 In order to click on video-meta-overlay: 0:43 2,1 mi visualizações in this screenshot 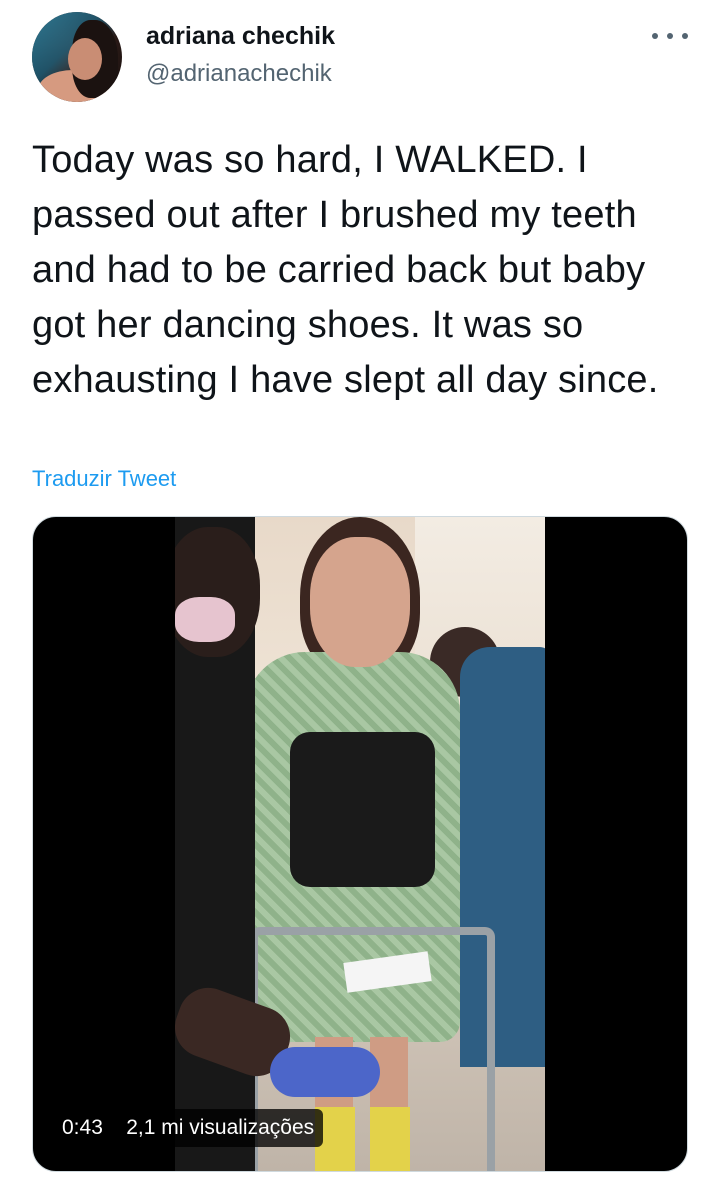, I will do `click(188, 1128)`.